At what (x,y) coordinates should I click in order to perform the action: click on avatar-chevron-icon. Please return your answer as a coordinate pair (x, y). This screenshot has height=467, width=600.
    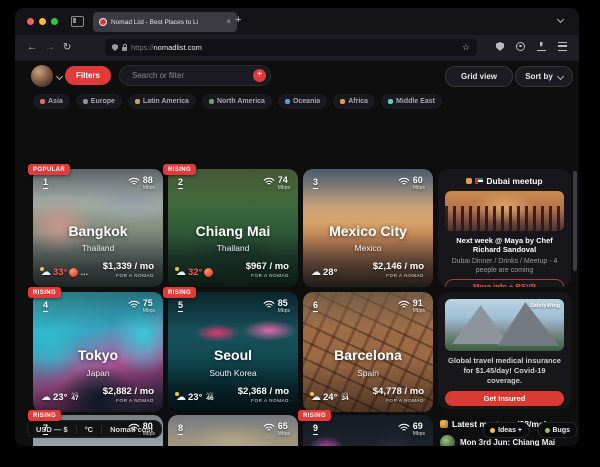
    Looking at the image, I should click on (59, 76).